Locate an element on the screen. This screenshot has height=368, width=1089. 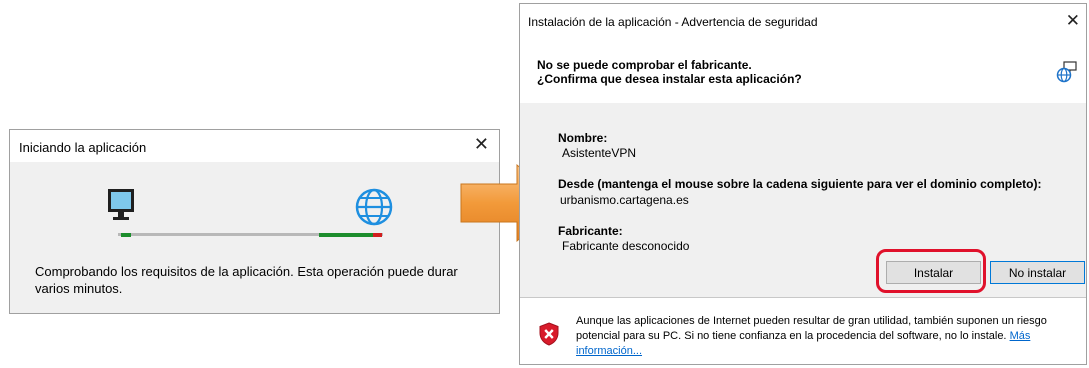
publisher-label: Fabricante: is located at coordinates (590, 231).